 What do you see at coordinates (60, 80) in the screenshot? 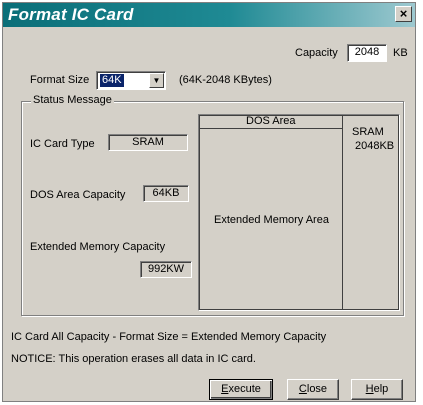
I see `format-size-label: Format Size` at bounding box center [60, 80].